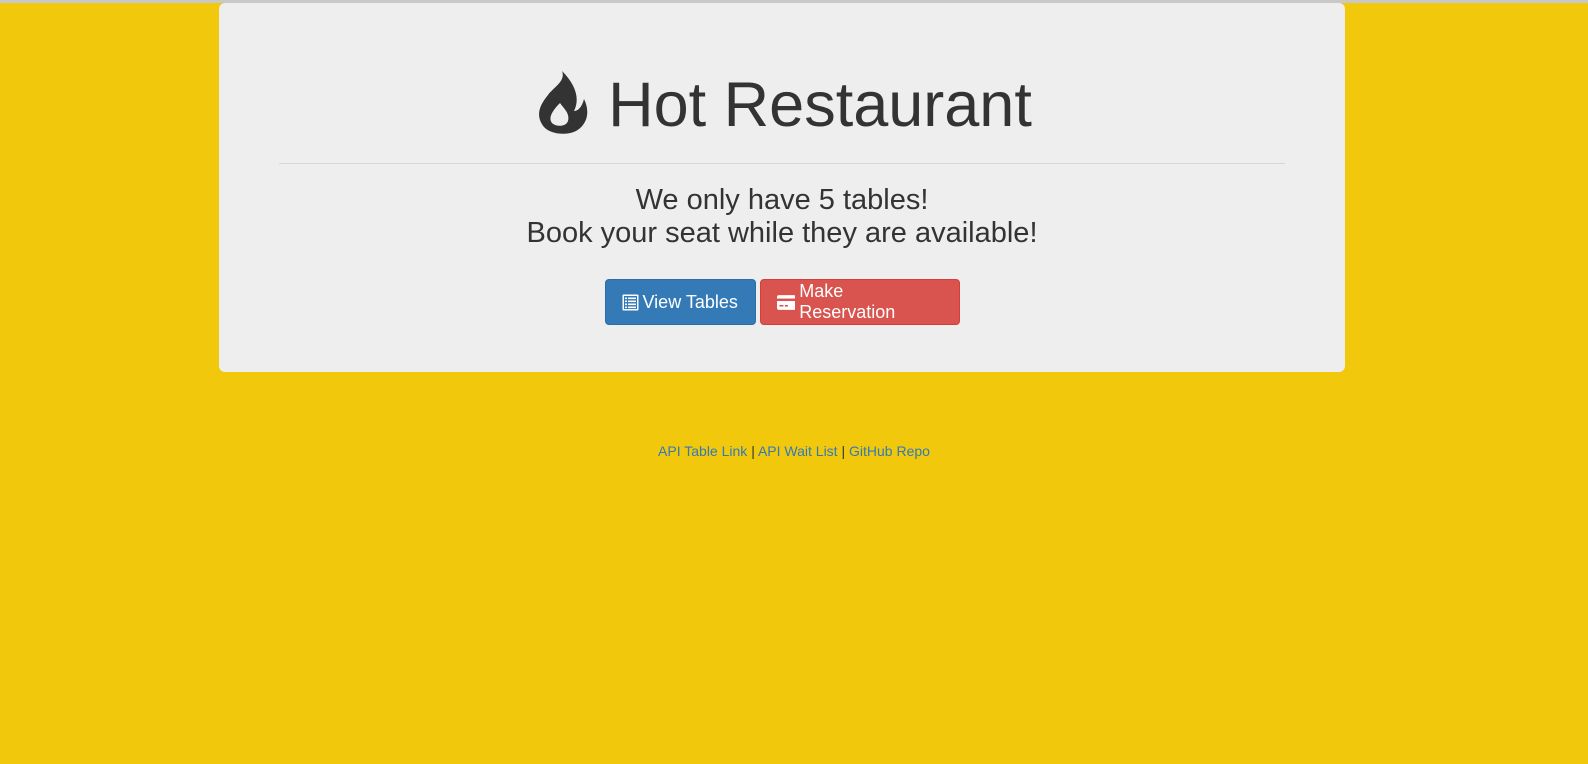  I want to click on api-table-link: API Table Link, so click(702, 451).